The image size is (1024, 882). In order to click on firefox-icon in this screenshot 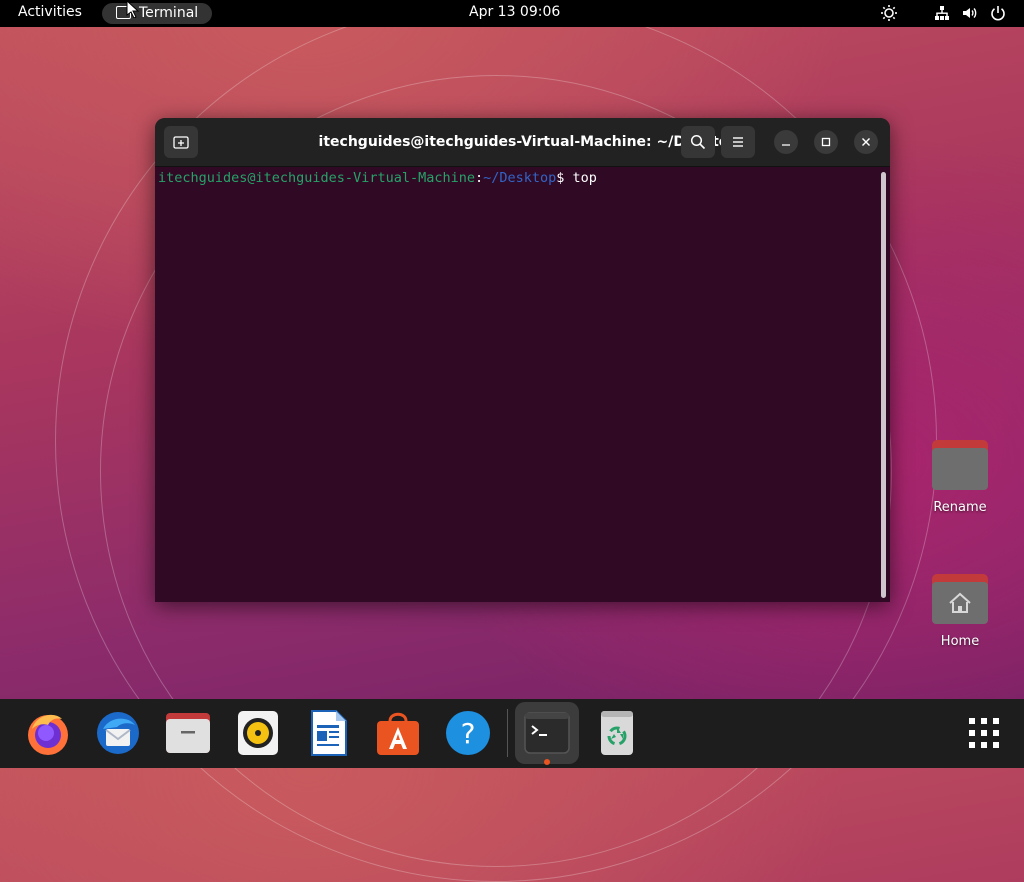, I will do `click(48, 733)`.